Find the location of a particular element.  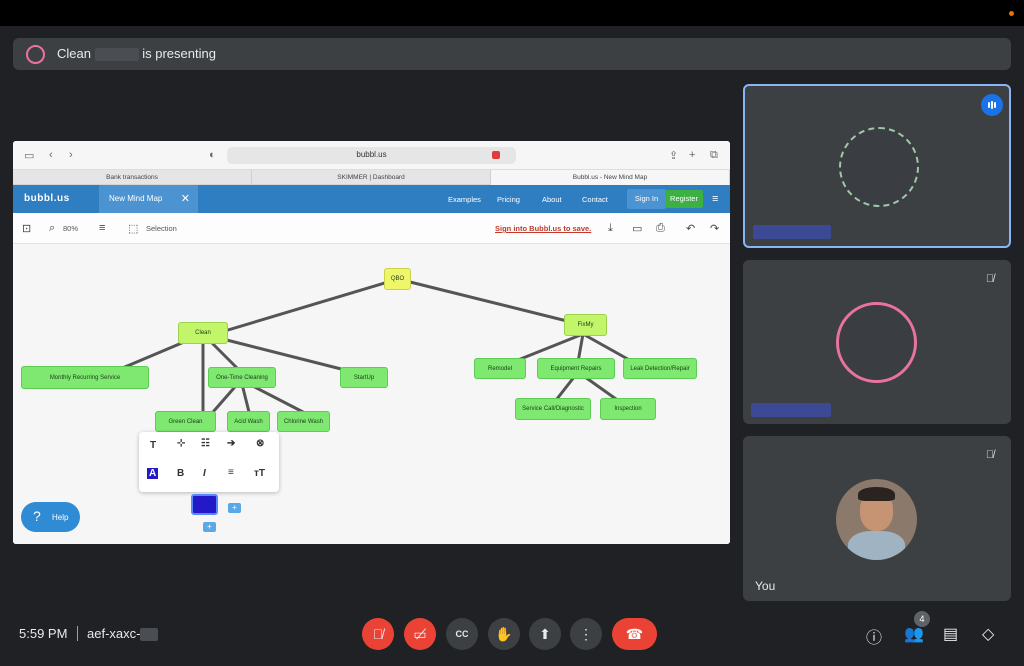

hangup-icon: ☎ is located at coordinates (634, 634).